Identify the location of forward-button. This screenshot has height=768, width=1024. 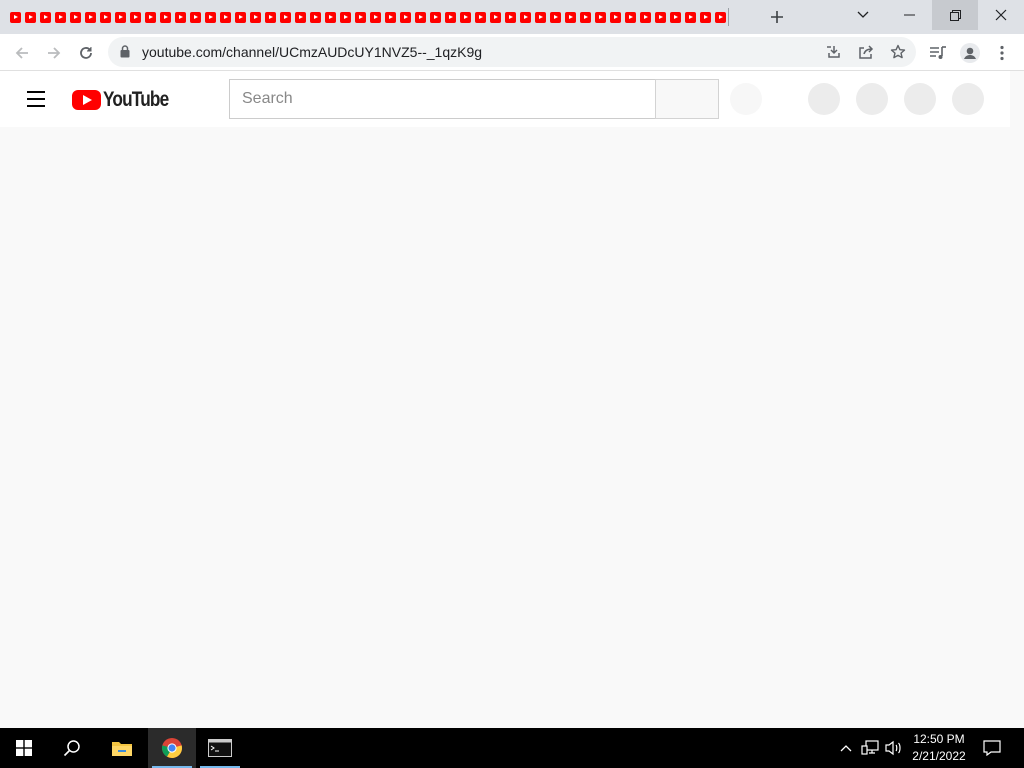
(54, 53).